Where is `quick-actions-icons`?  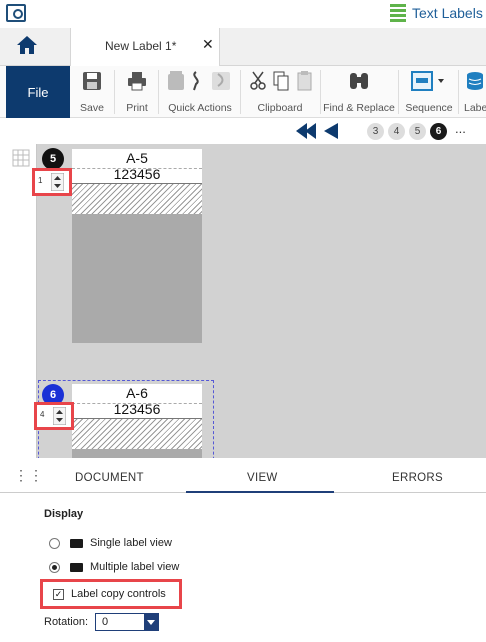 quick-actions-icons is located at coordinates (199, 81).